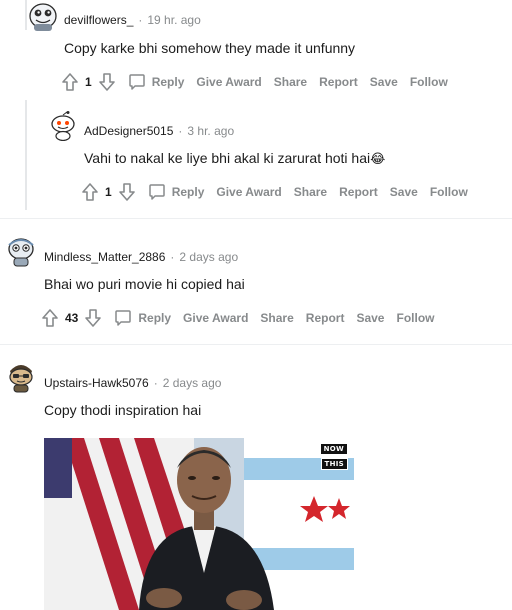 The image size is (512, 610). Describe the element at coordinates (123, 410) in the screenshot. I see `comment-text: Copy thodi inspiration hai` at that location.